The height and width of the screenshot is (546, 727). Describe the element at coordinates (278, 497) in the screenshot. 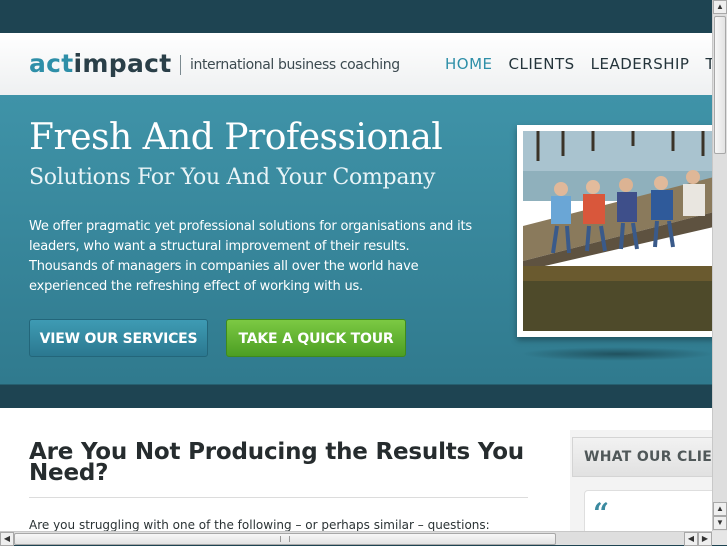

I see `heading-rule` at that location.